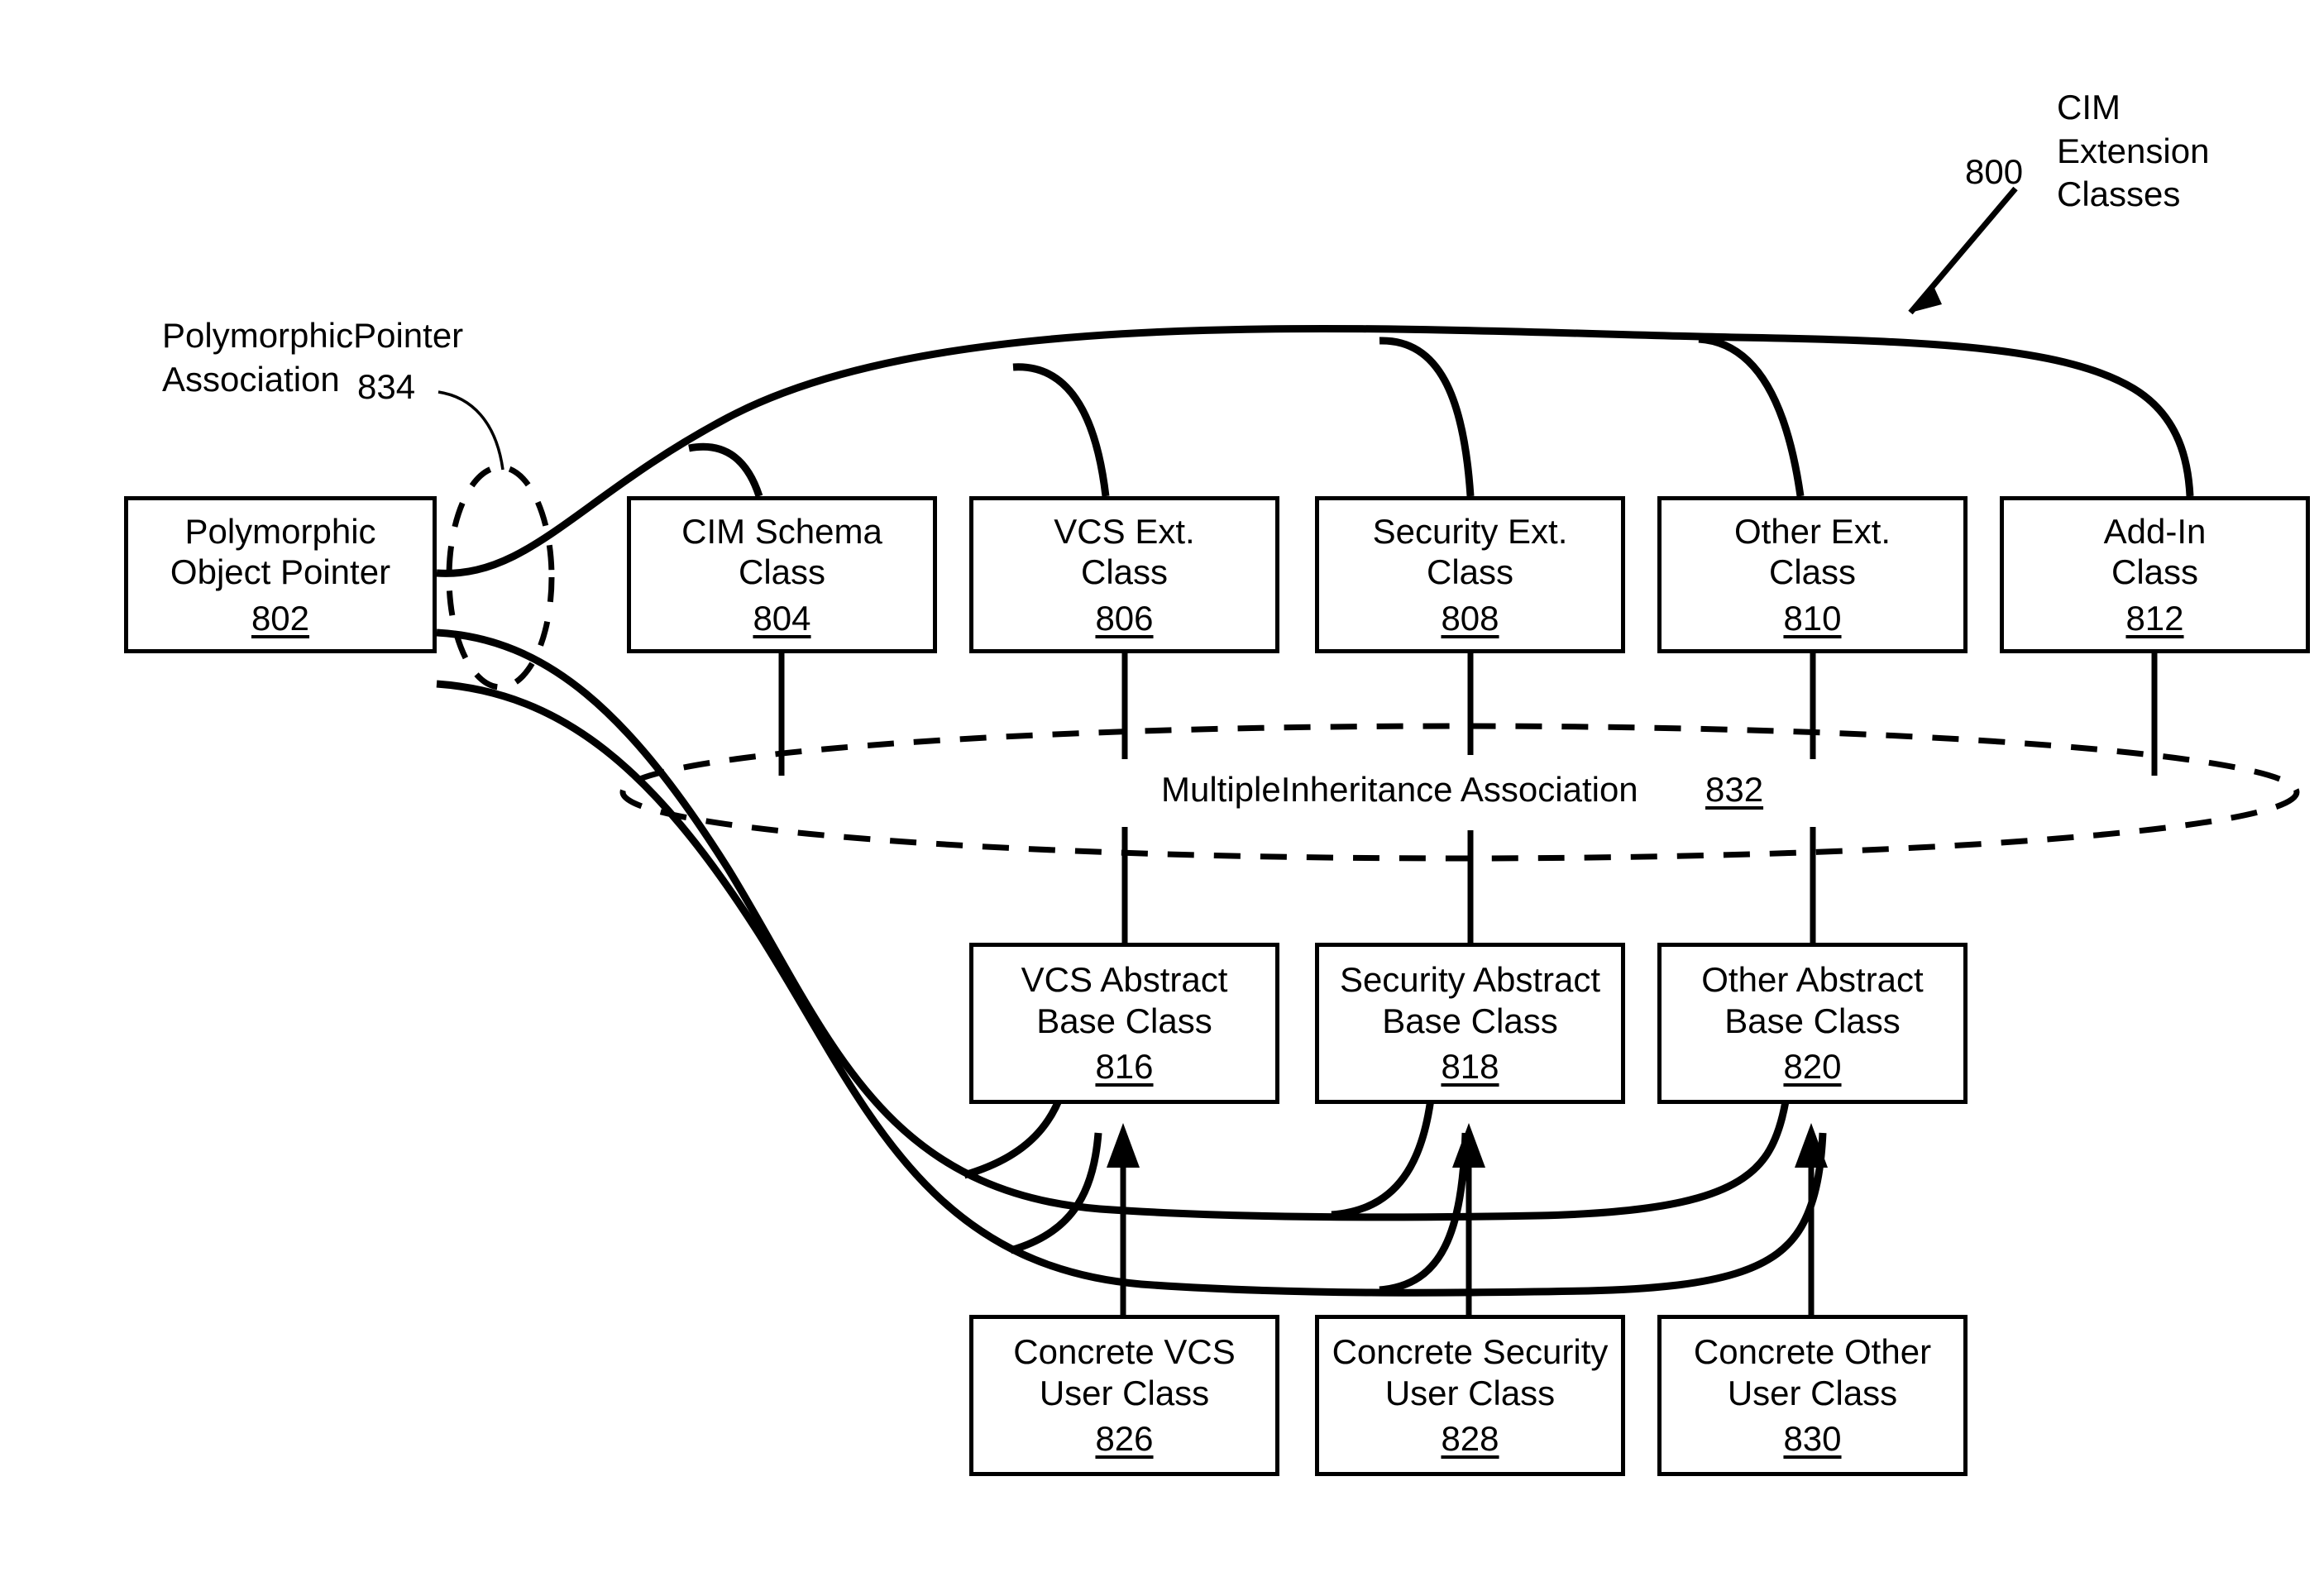 The image size is (2319, 1596). I want to click on node-ref: 830, so click(1813, 1439).